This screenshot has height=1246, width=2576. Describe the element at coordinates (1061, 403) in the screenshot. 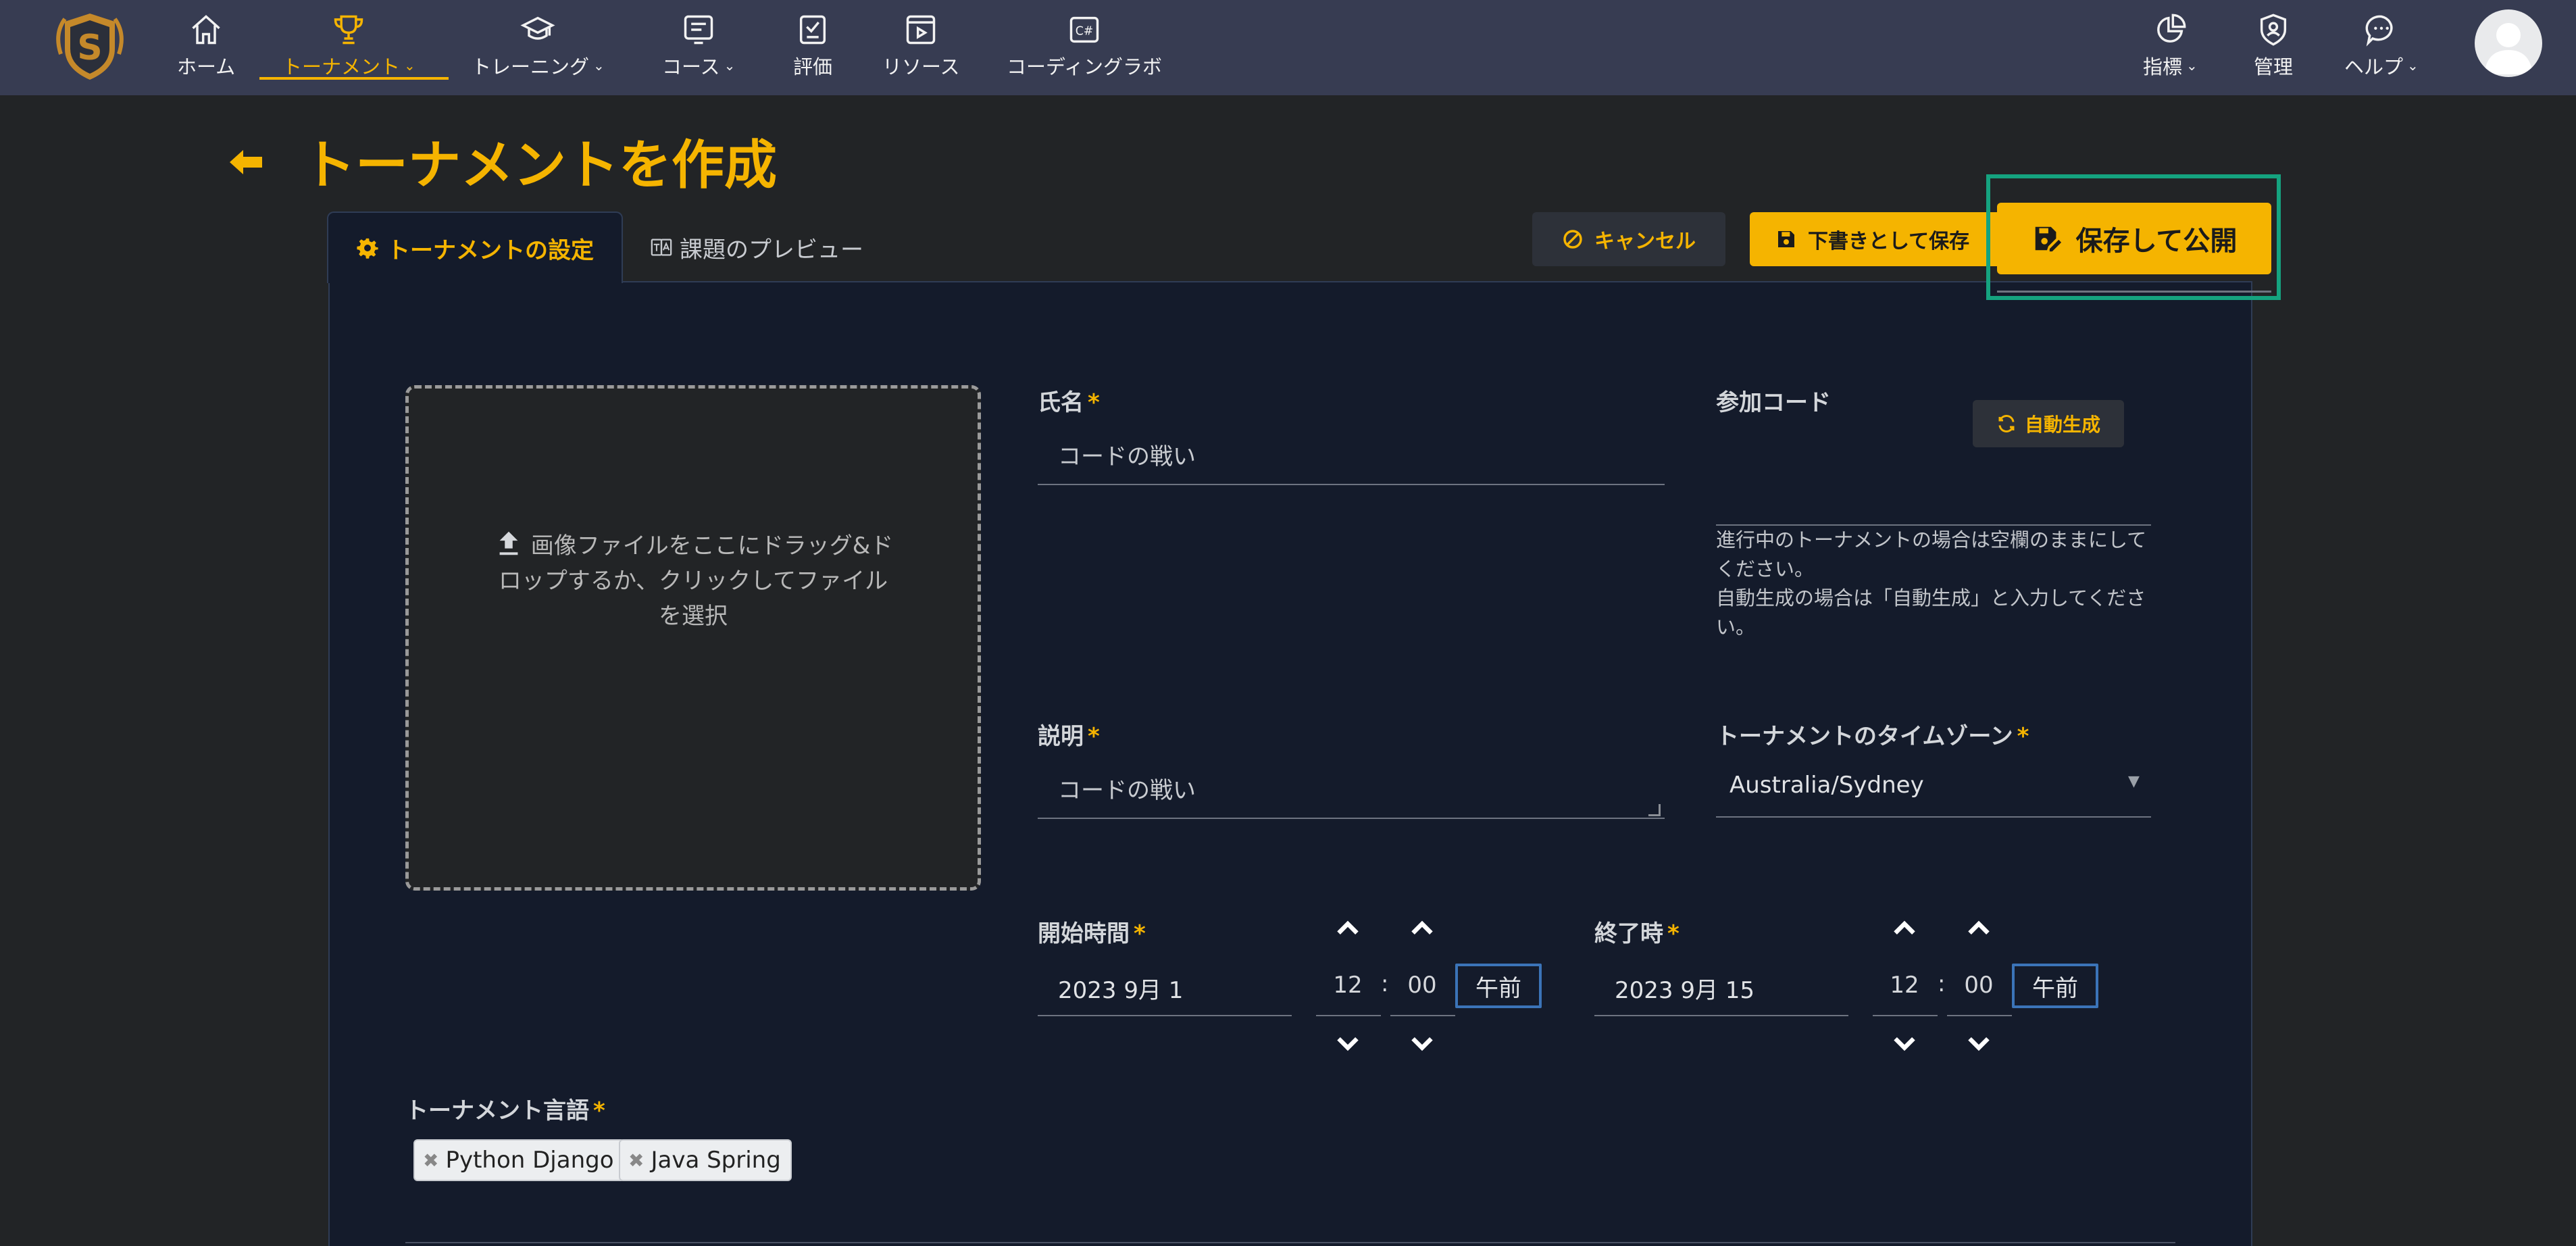

I see `name-label-text: 氏名` at that location.